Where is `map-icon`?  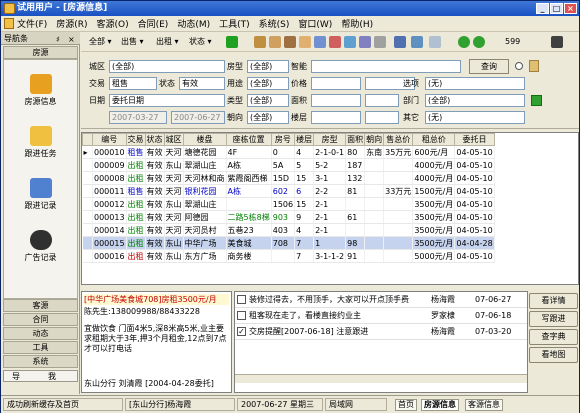 map-icon is located at coordinates (335, 42).